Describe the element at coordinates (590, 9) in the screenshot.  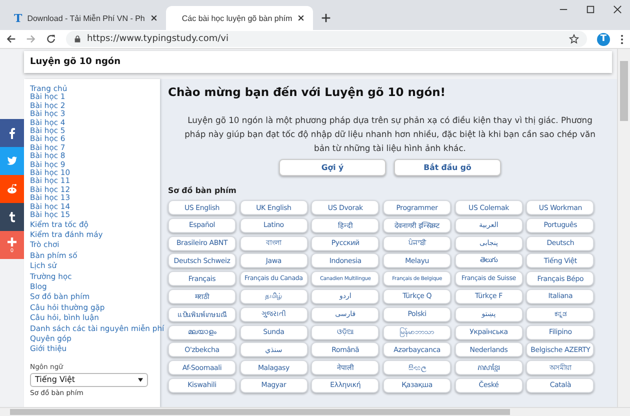
I see `maximize-icon` at that location.